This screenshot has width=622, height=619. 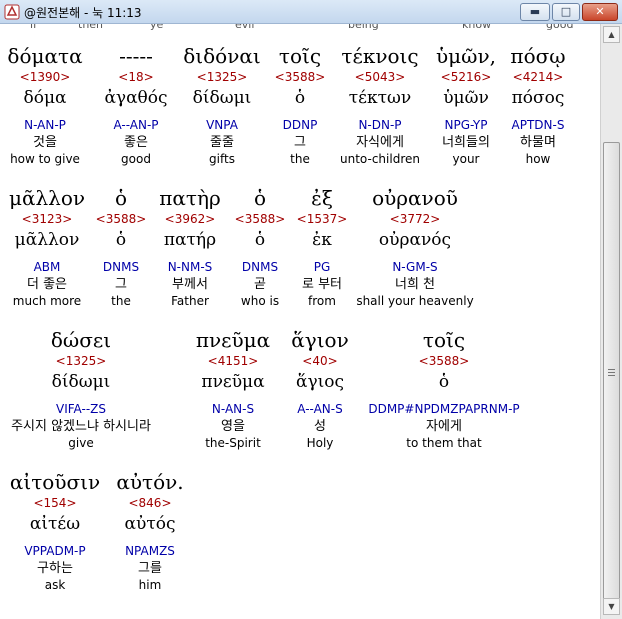 What do you see at coordinates (91, 27) in the screenshot?
I see `partial-gloss: then` at bounding box center [91, 27].